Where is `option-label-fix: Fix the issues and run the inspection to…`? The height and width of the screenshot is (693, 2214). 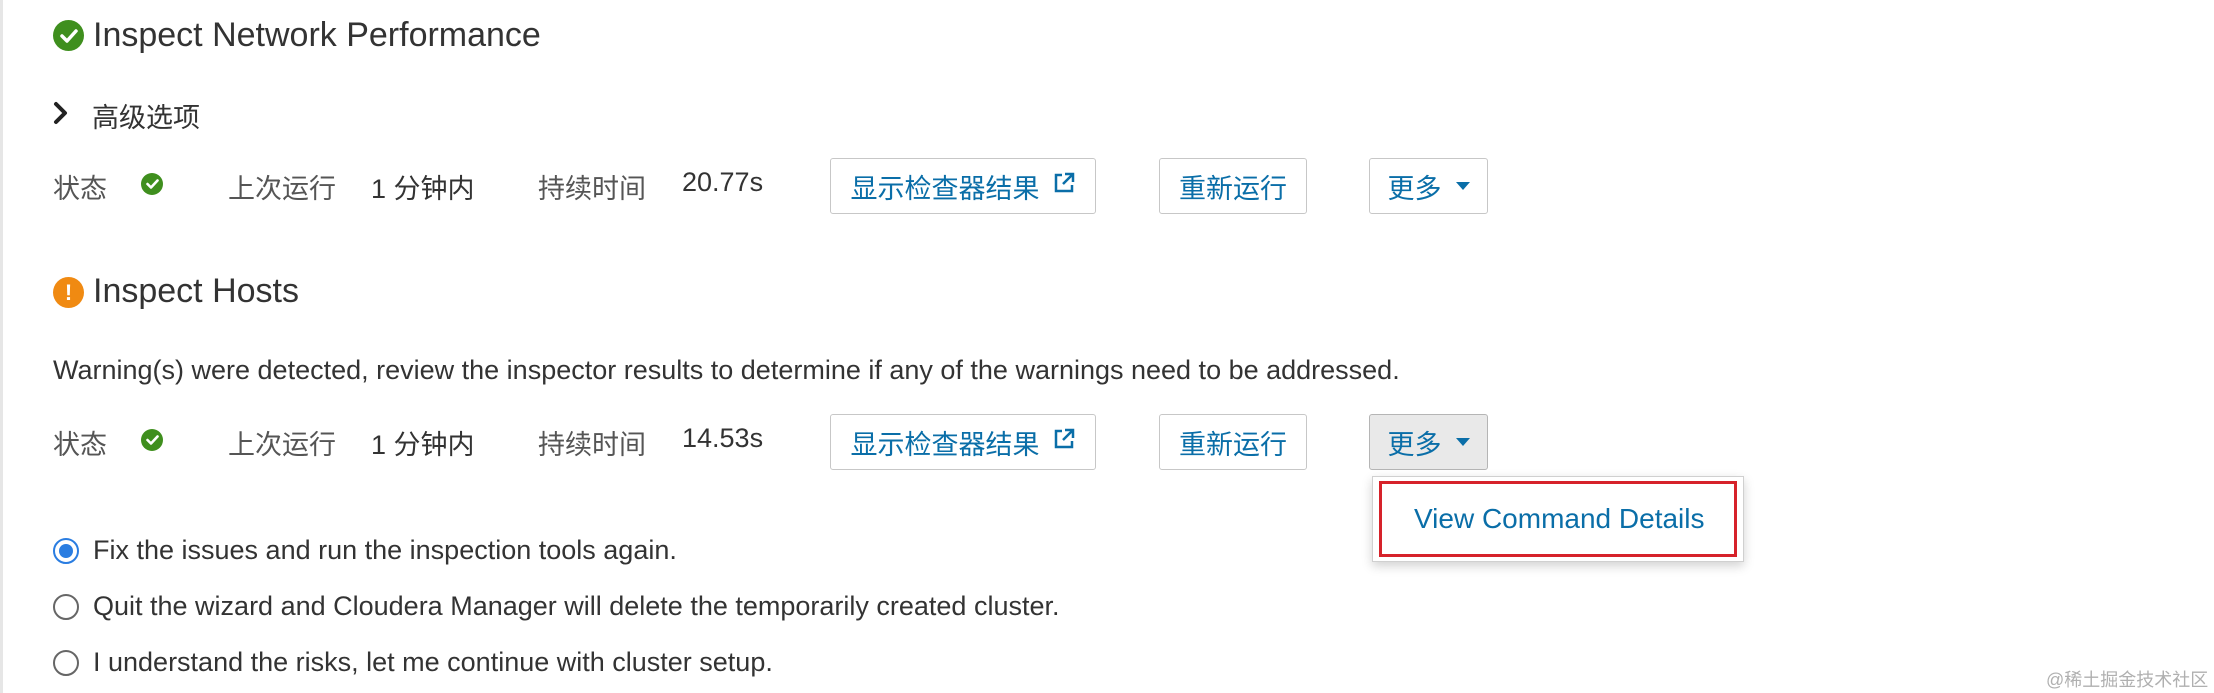 option-label-fix: Fix the issues and run the inspection to… is located at coordinates (385, 550).